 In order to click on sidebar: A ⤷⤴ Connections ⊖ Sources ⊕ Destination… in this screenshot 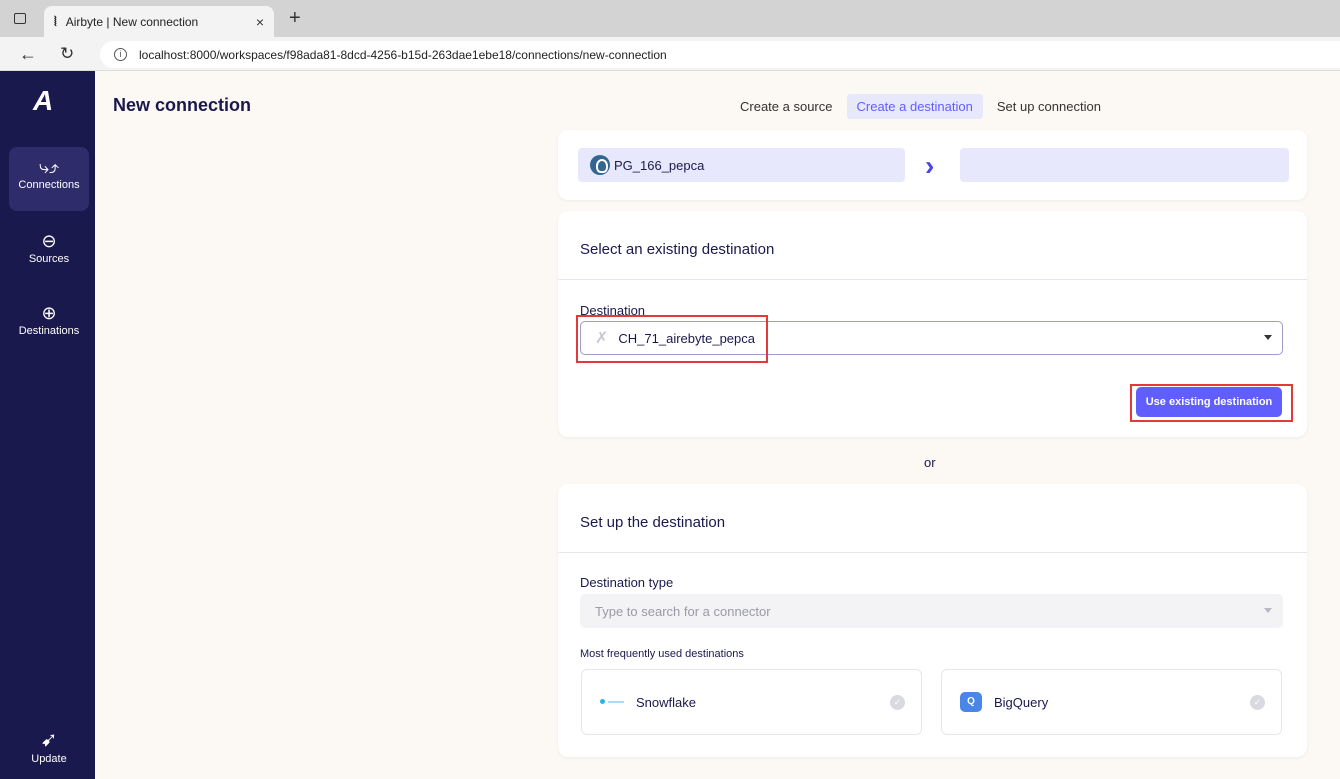, I will do `click(47, 425)`.